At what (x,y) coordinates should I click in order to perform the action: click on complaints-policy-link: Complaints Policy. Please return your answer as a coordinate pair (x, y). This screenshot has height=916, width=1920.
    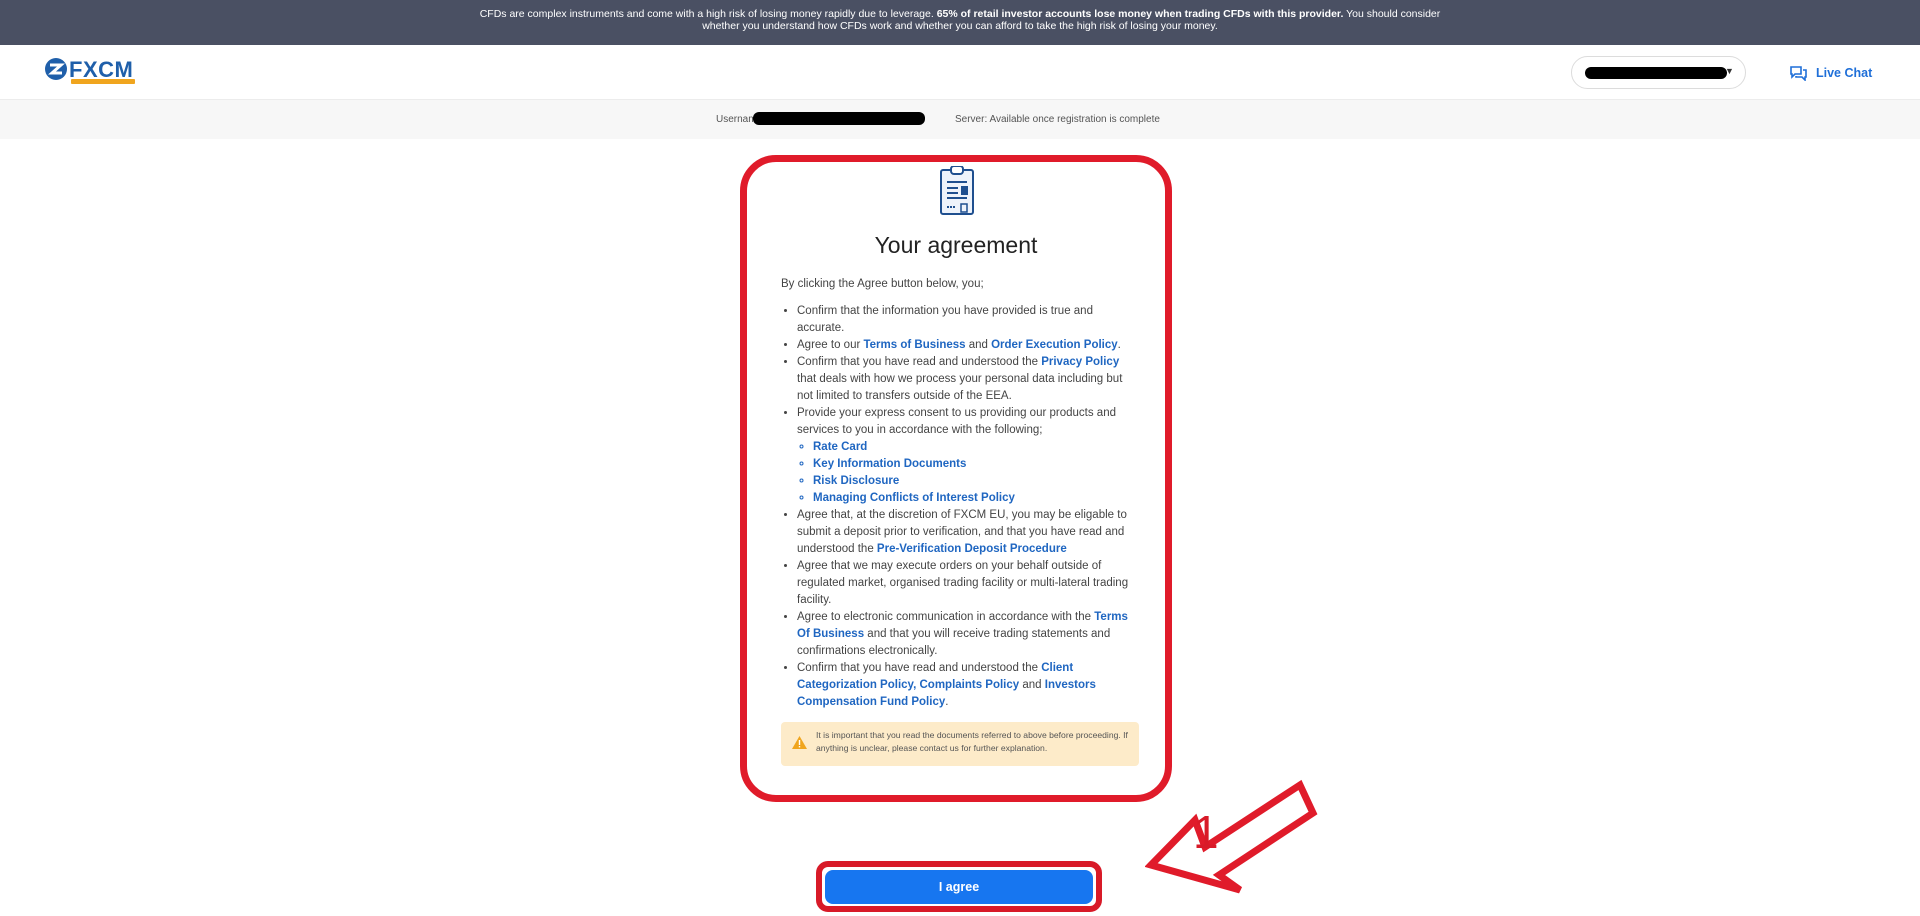
    Looking at the image, I should click on (969, 685).